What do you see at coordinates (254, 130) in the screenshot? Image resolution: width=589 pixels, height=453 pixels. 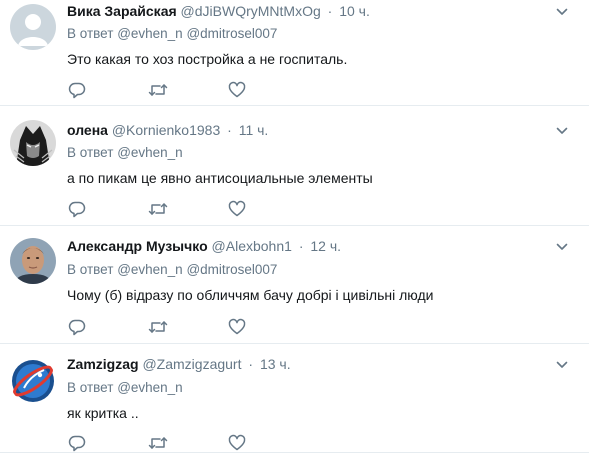 I see `timestamp: 11 ч.` at bounding box center [254, 130].